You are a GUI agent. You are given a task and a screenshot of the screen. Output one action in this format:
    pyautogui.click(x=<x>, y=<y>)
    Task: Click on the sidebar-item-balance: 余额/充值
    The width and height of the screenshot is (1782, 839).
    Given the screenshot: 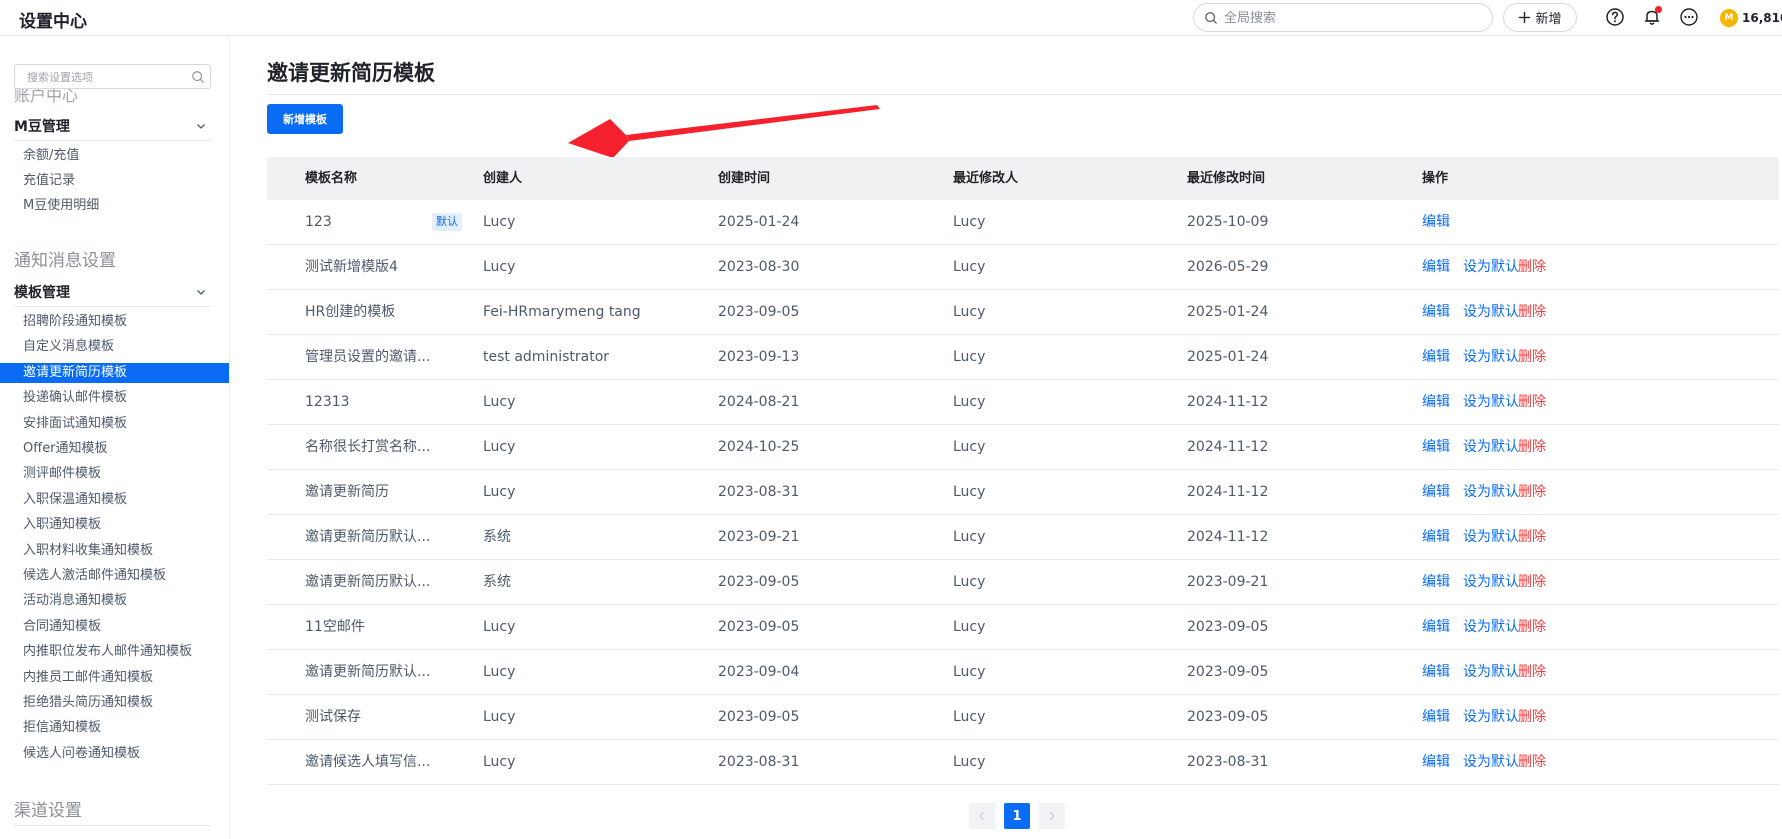 What is the action you would take?
    pyautogui.click(x=114, y=156)
    